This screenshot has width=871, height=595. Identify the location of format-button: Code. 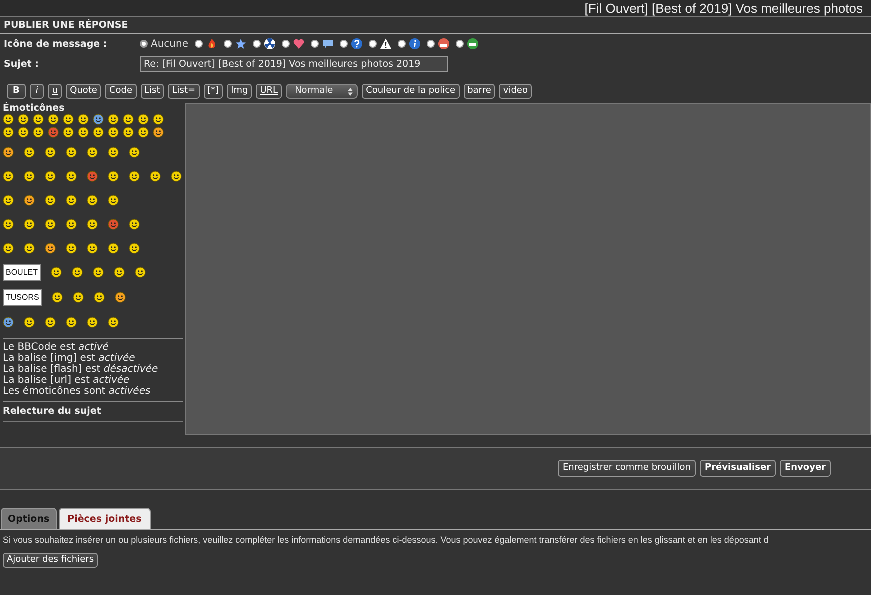
(121, 91).